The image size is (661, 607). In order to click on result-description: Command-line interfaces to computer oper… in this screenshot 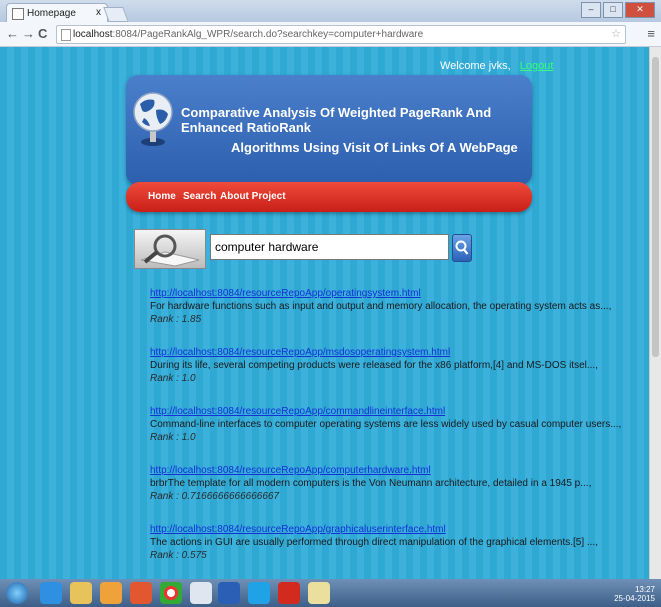, I will do `click(386, 424)`.